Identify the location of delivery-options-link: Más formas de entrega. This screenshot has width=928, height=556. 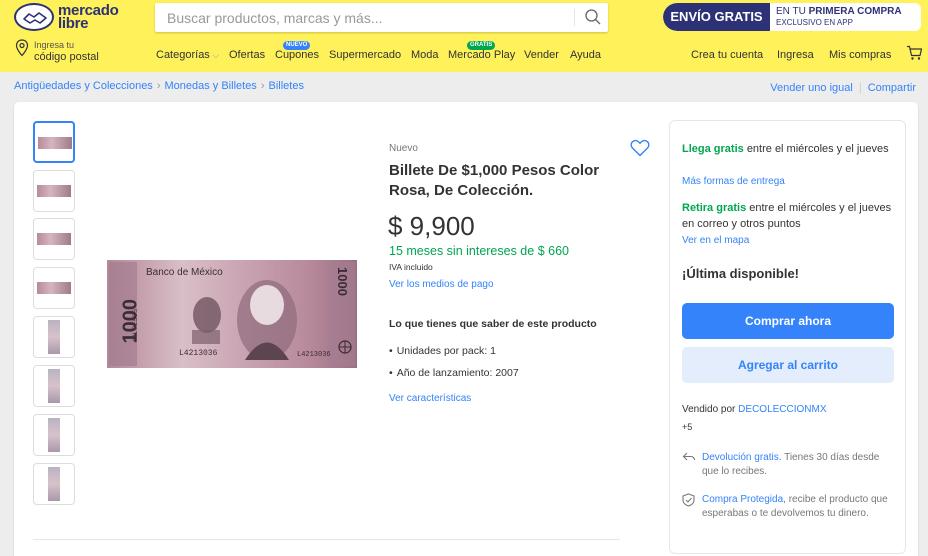
(733, 181).